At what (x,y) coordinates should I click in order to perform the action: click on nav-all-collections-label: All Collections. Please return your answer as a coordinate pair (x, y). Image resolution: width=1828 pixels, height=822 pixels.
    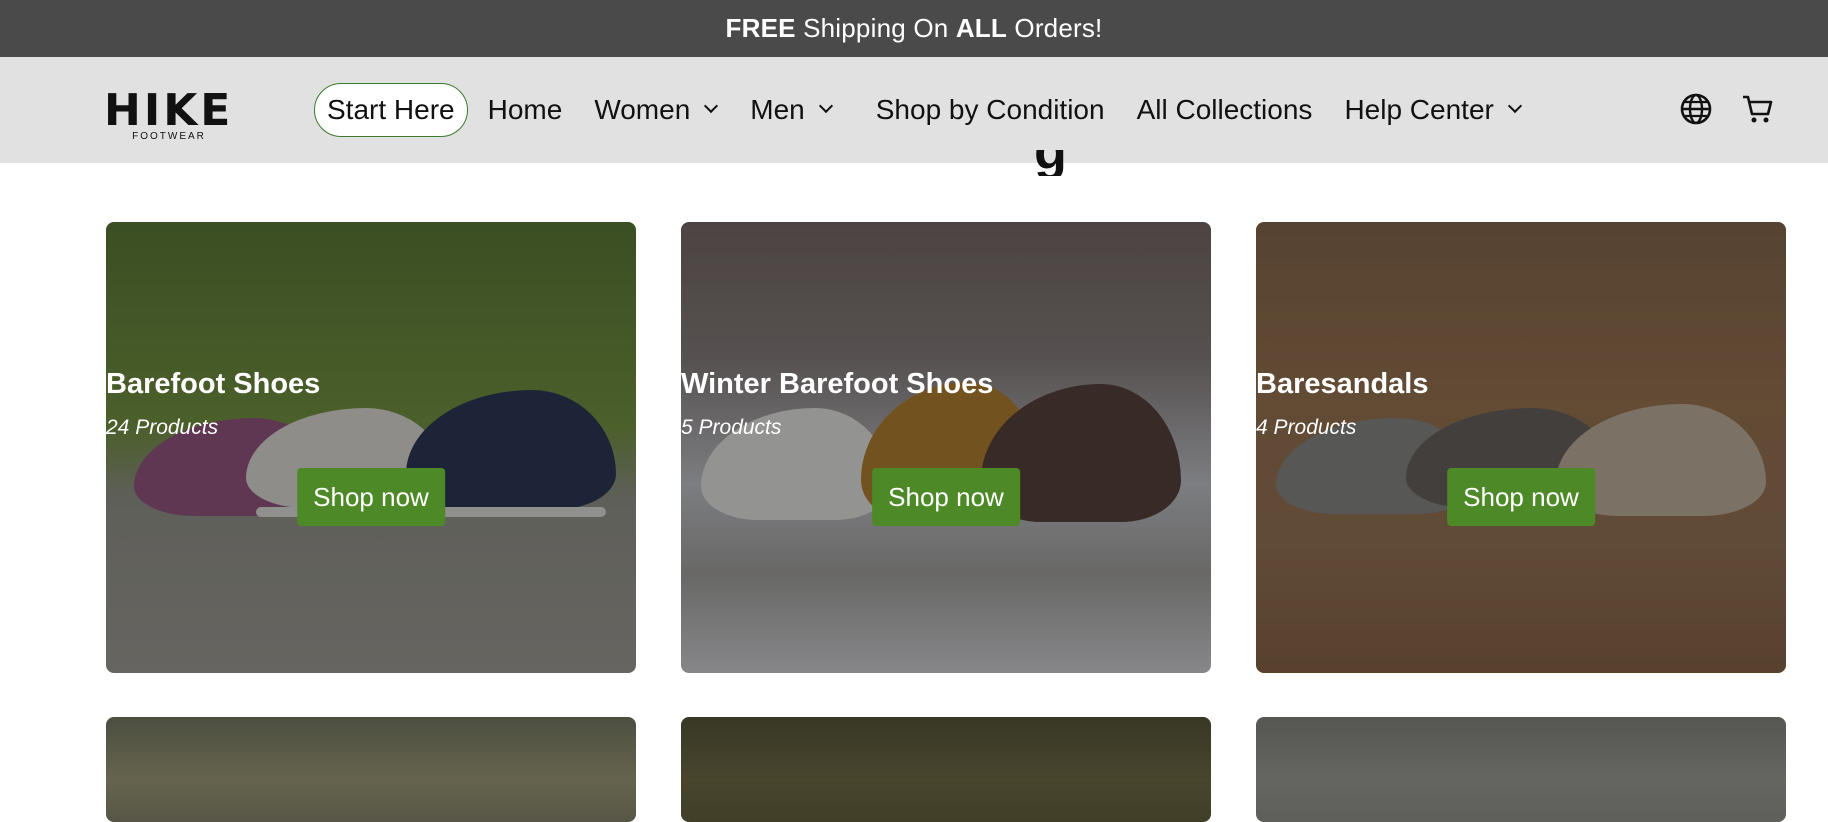
    Looking at the image, I should click on (1224, 109).